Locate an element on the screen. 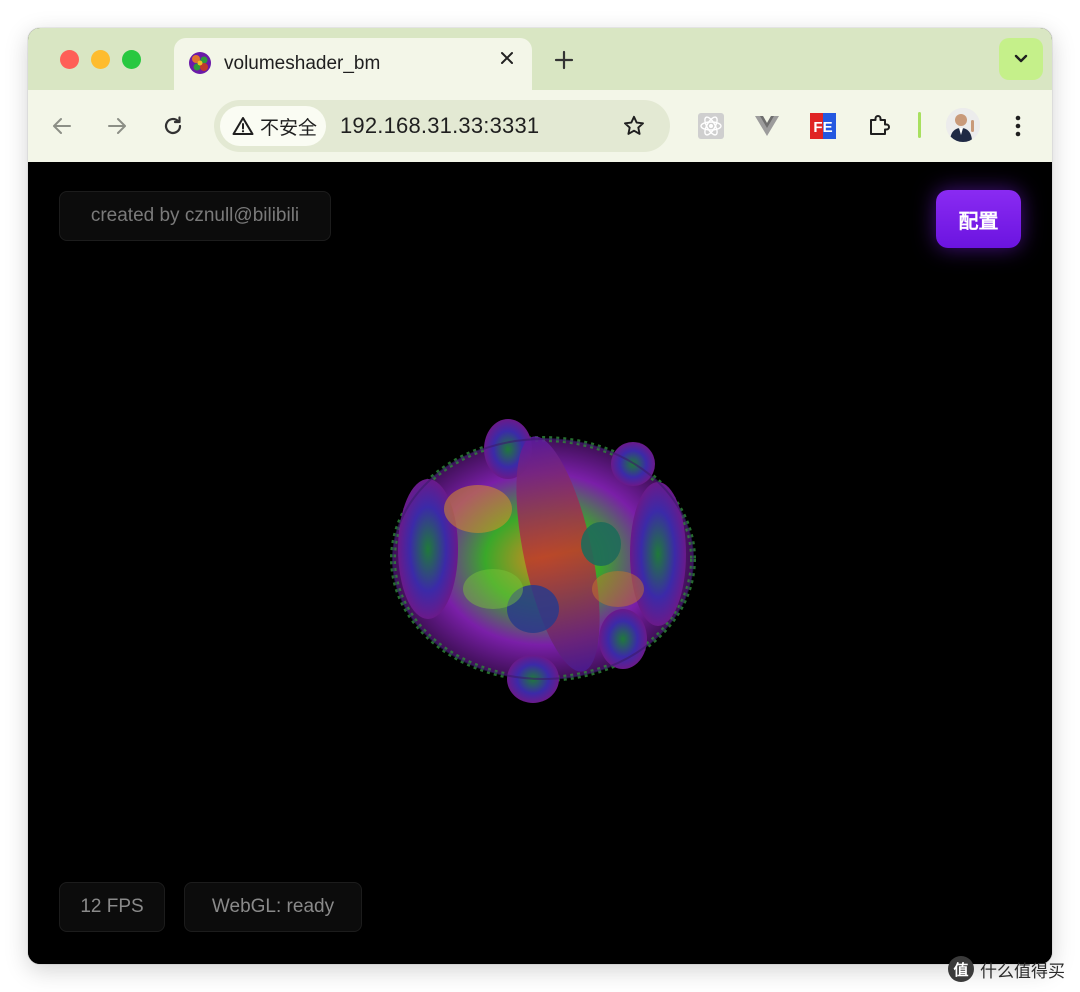 The height and width of the screenshot is (992, 1080). toolbar-divider is located at coordinates (919, 125).